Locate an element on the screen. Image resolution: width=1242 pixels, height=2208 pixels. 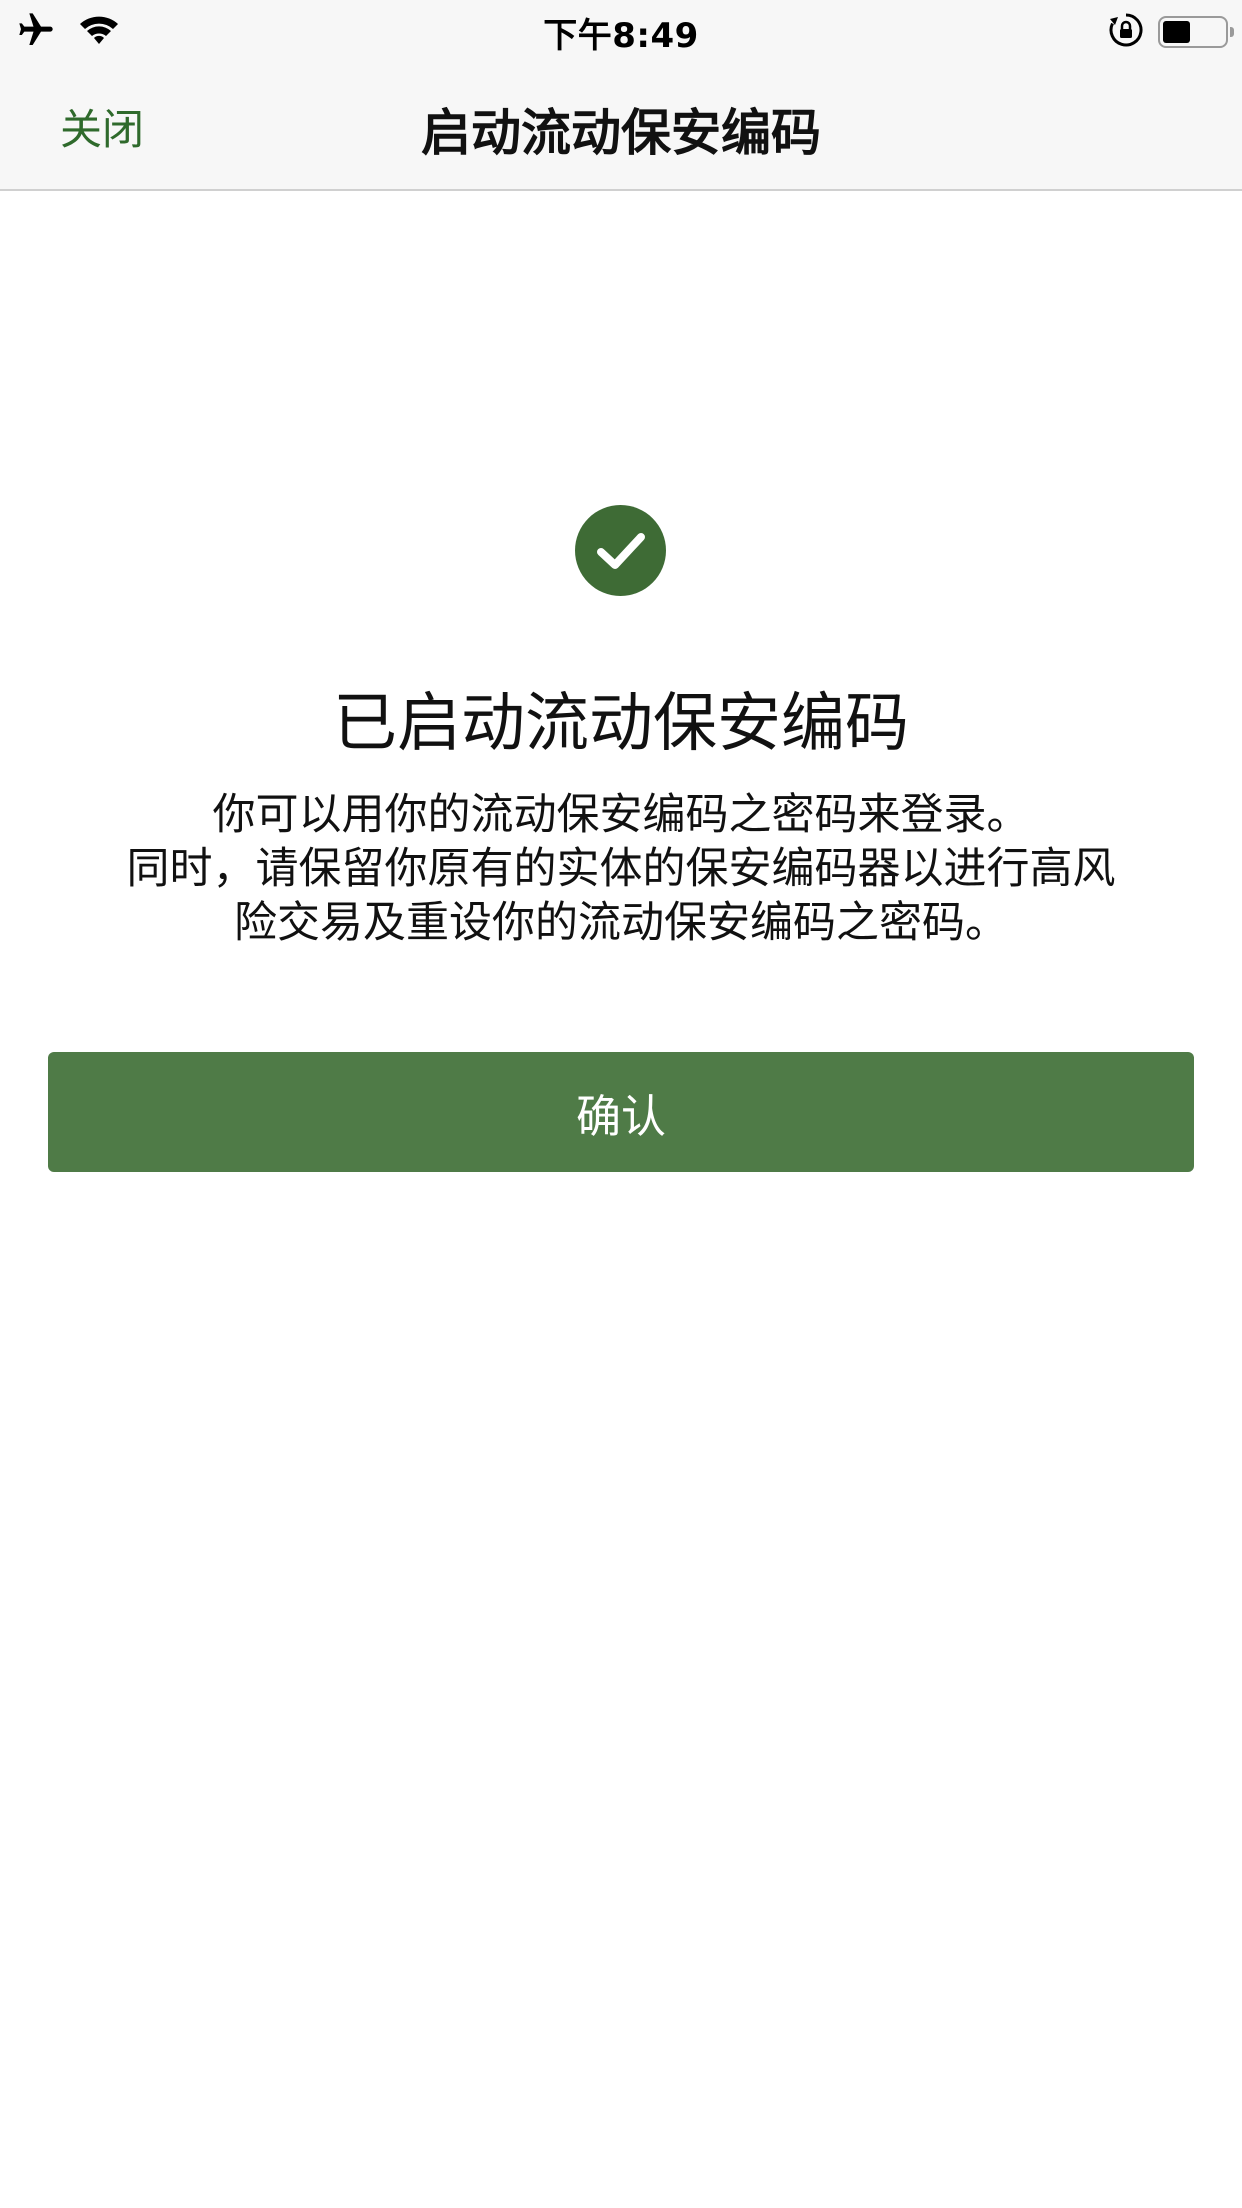
message-line: 同时，请保留你原有的实体的保安编码器以进行高风 is located at coordinates (621, 869).